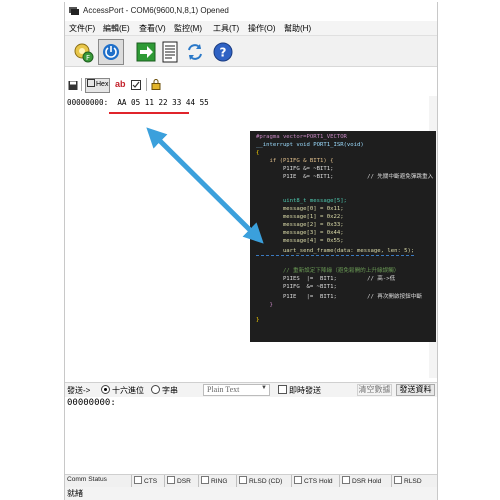 The image size is (500, 500). Describe the element at coordinates (75, 493) in the screenshot. I see `status-text: 就緒` at that location.